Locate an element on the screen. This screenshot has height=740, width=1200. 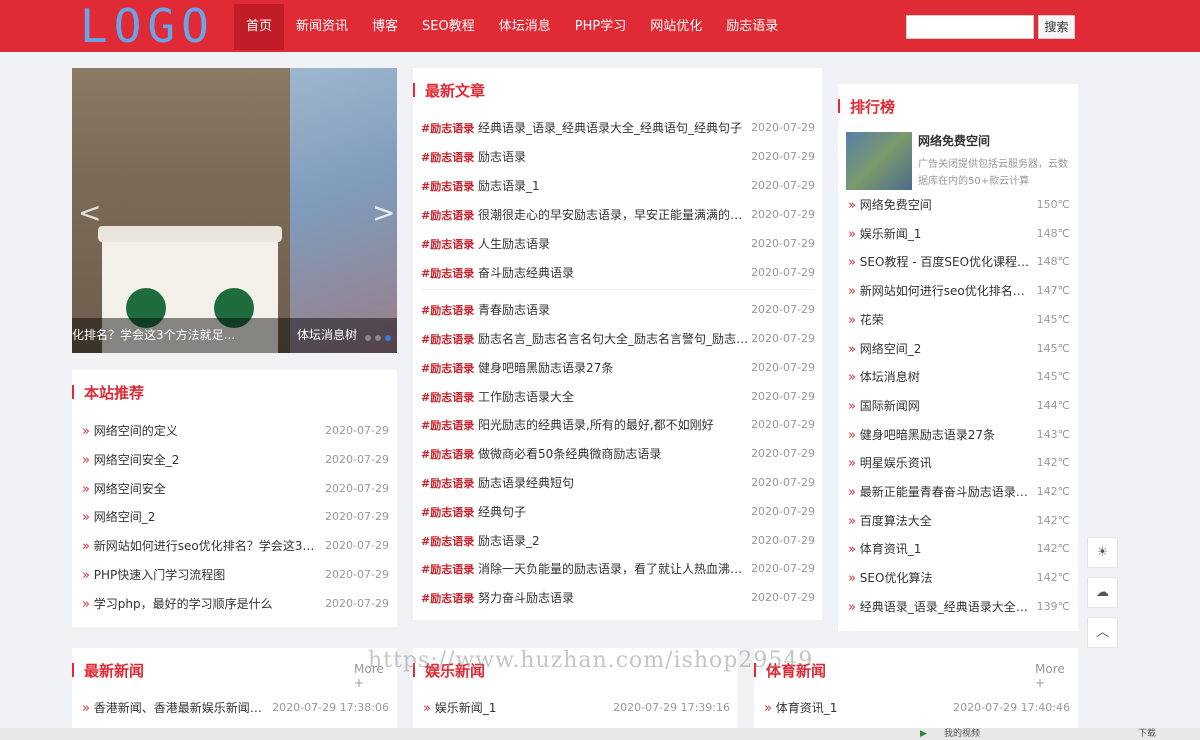
recommend-row: » 网络空间的定义 2020-07-29 is located at coordinates (235, 431).